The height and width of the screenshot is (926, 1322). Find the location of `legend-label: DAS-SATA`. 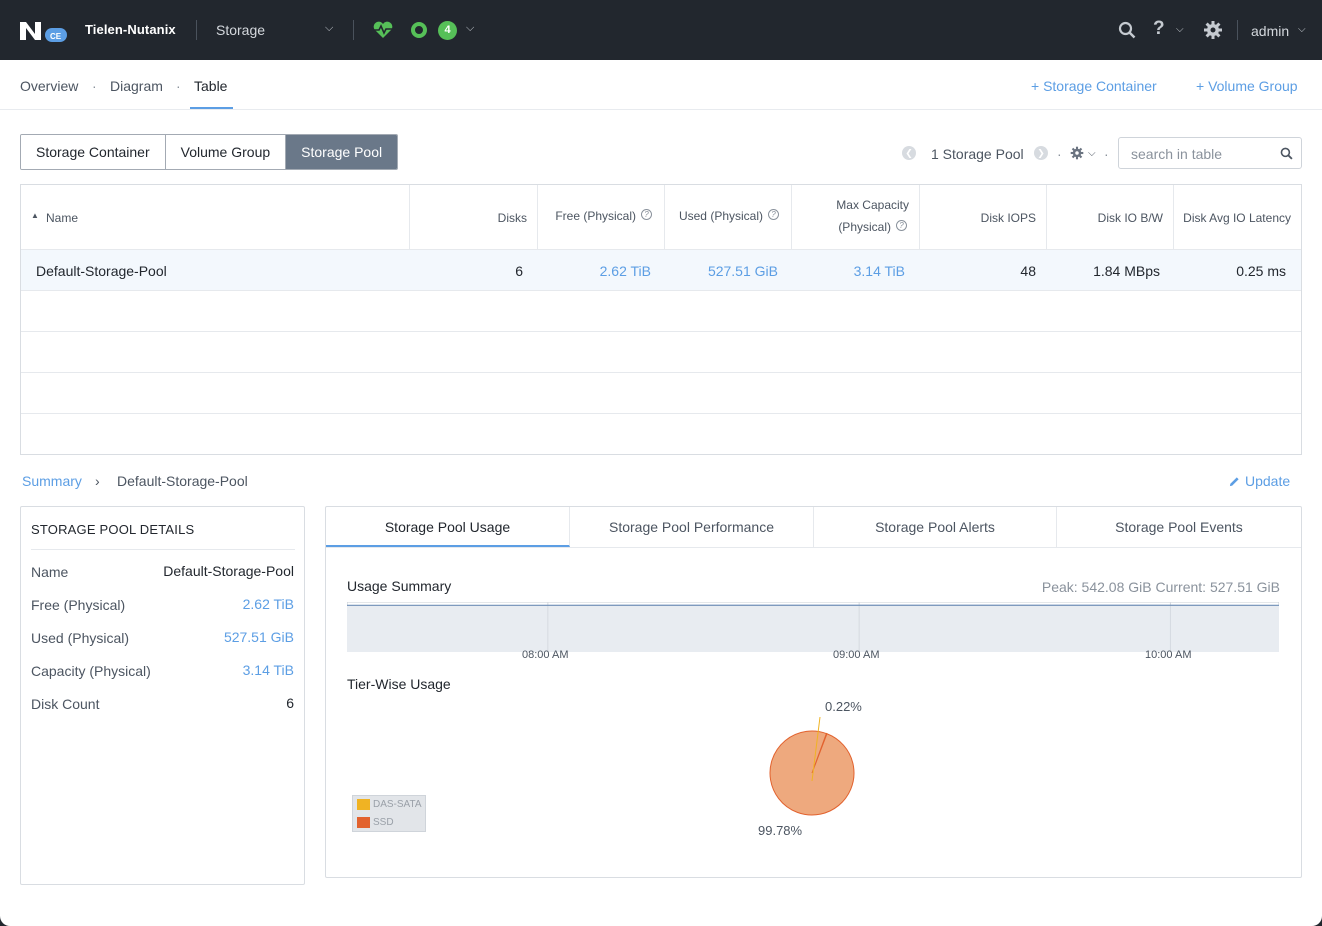

legend-label: DAS-SATA is located at coordinates (397, 805).